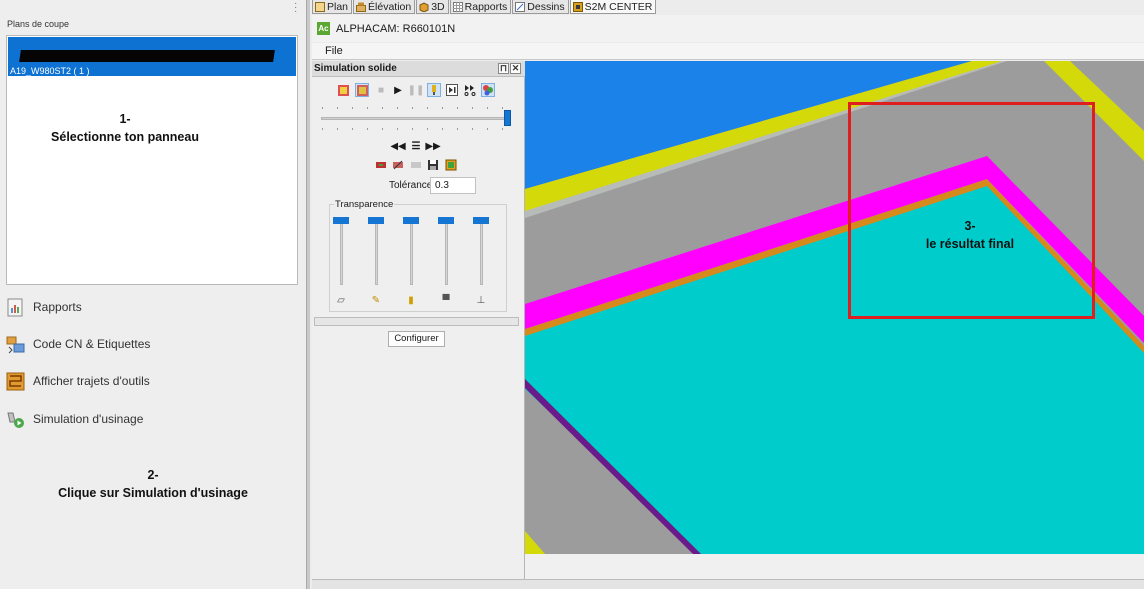  I want to click on tab-rapports-label: Rapports, so click(486, 6).